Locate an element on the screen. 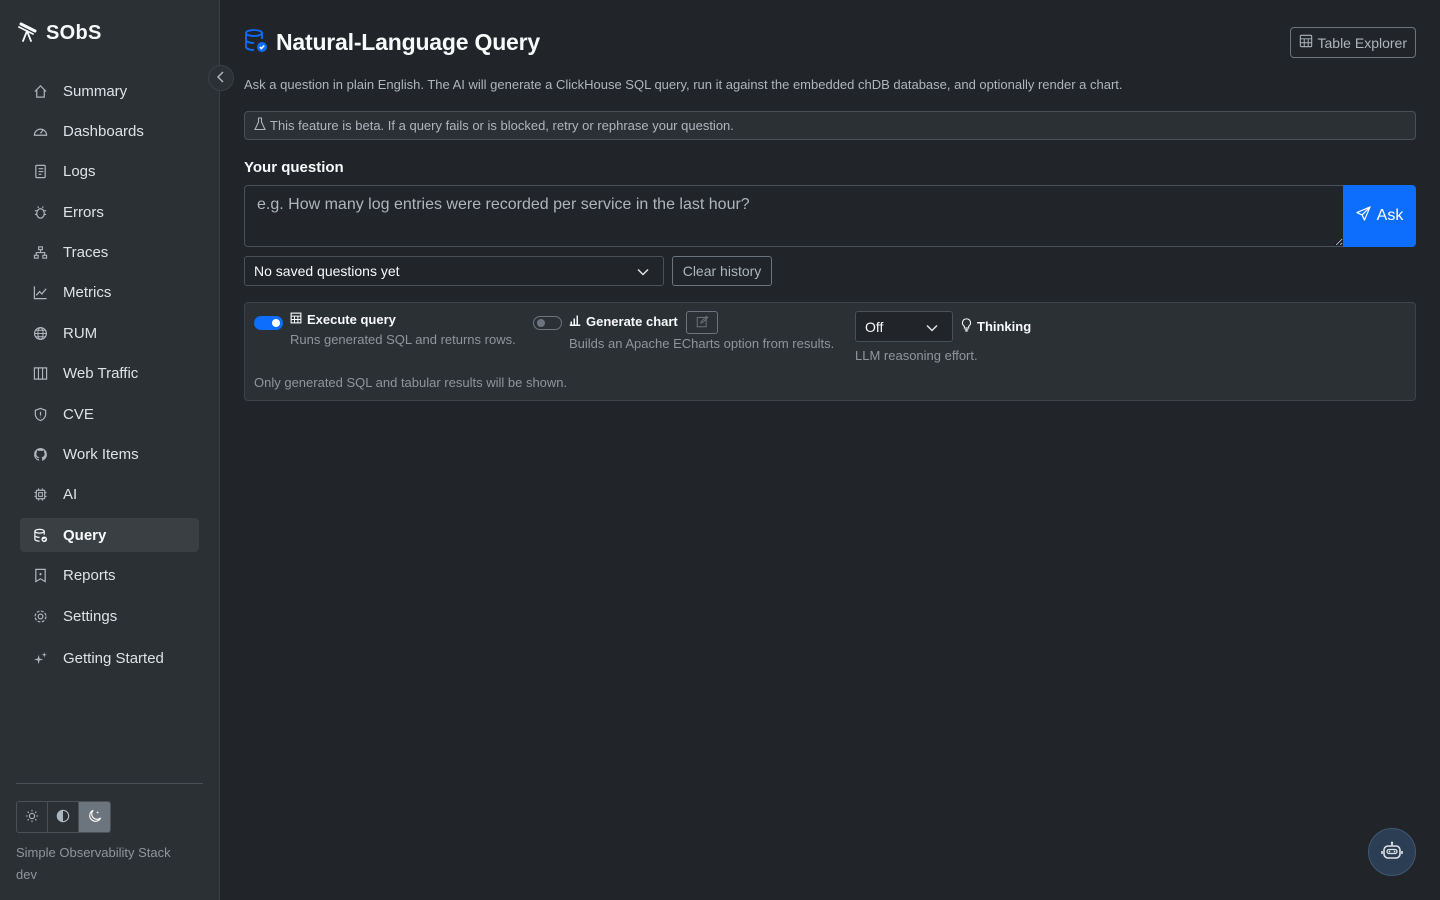 This screenshot has width=1440, height=900. sidebar-footer: Simple Observability Stack dev is located at coordinates (93, 864).